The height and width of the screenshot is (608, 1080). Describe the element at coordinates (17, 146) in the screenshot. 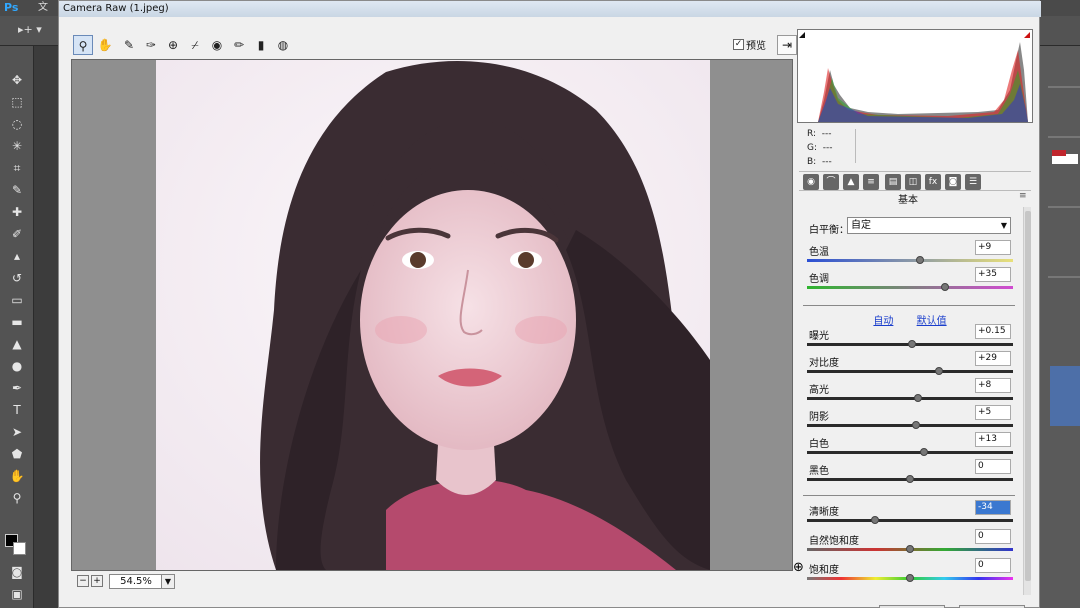

I see `magic-wand-icon: ✳` at that location.